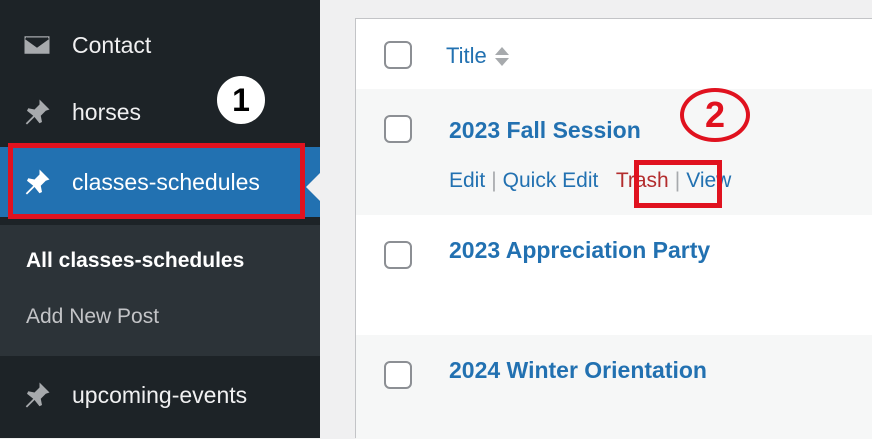 The height and width of the screenshot is (439, 872). Describe the element at coordinates (578, 370) in the screenshot. I see `post-title-link: 2024 Winter Orientation` at that location.